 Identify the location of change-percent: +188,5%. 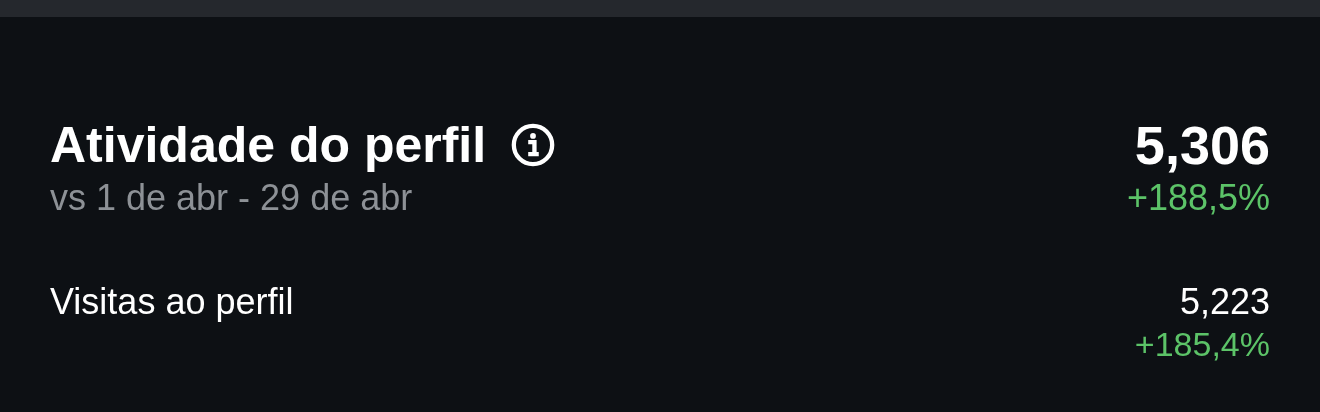
(1198, 198).